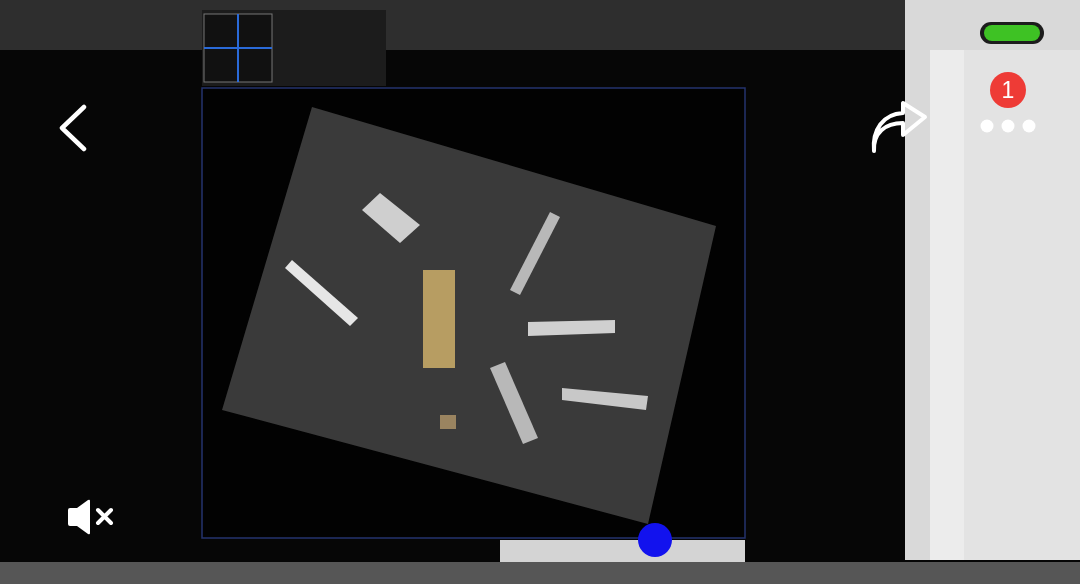  I want to click on more-icon, so click(1008, 126).